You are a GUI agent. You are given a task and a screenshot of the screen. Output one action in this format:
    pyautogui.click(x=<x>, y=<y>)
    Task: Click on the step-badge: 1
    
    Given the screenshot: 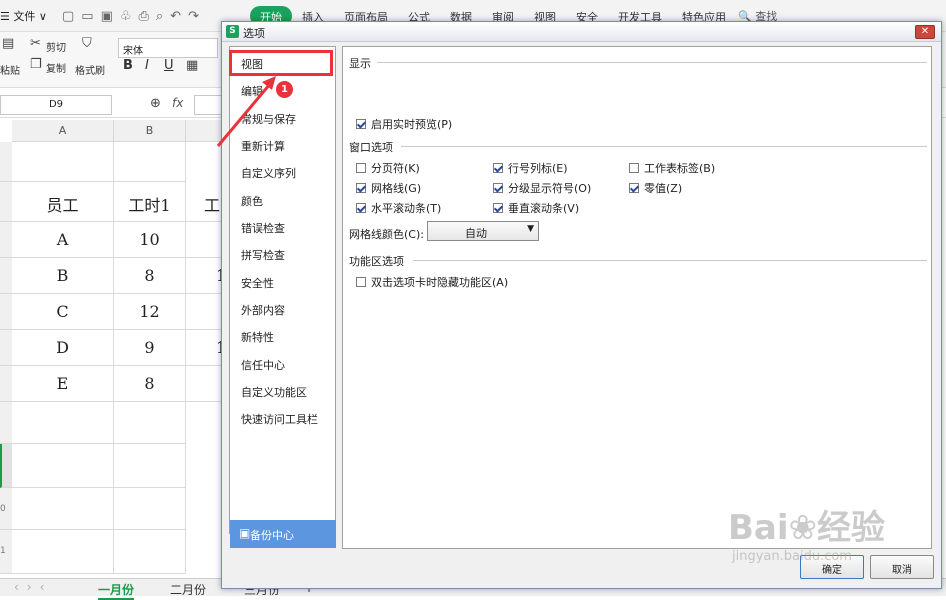 What is the action you would take?
    pyautogui.click(x=284, y=89)
    